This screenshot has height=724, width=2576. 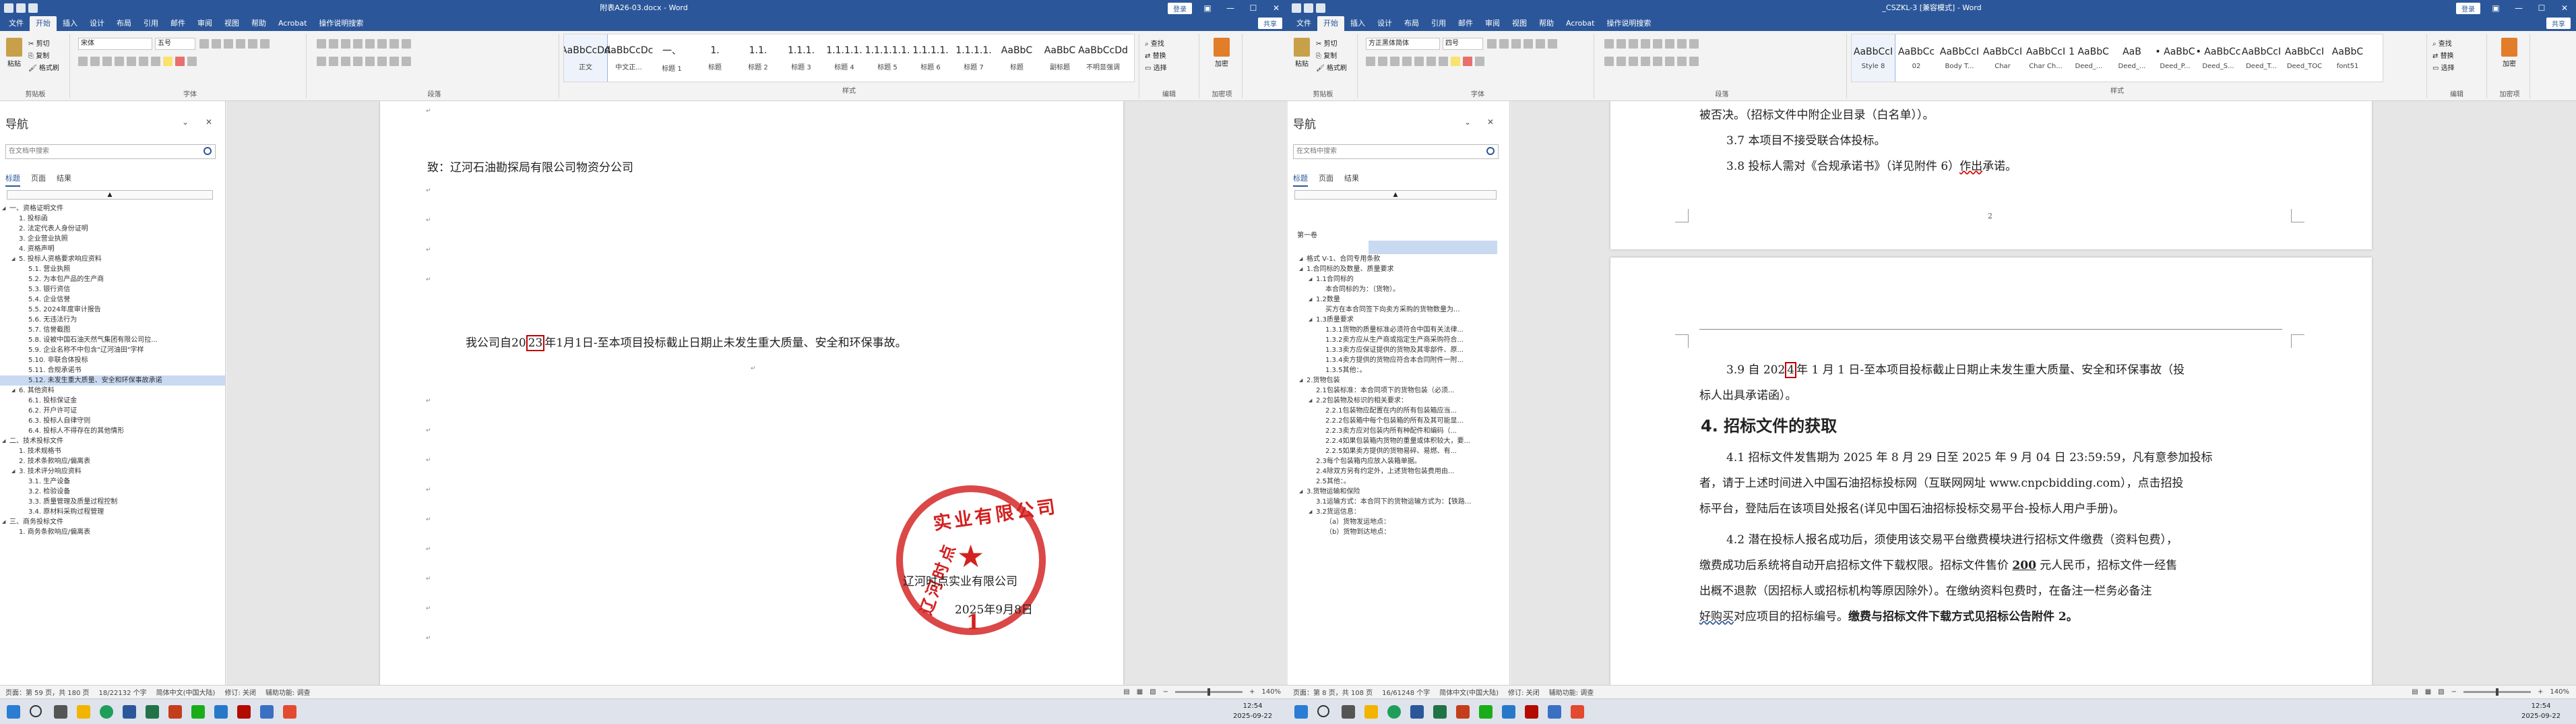 What do you see at coordinates (1669, 44) in the screenshot?
I see `chinese-layout-icon` at bounding box center [1669, 44].